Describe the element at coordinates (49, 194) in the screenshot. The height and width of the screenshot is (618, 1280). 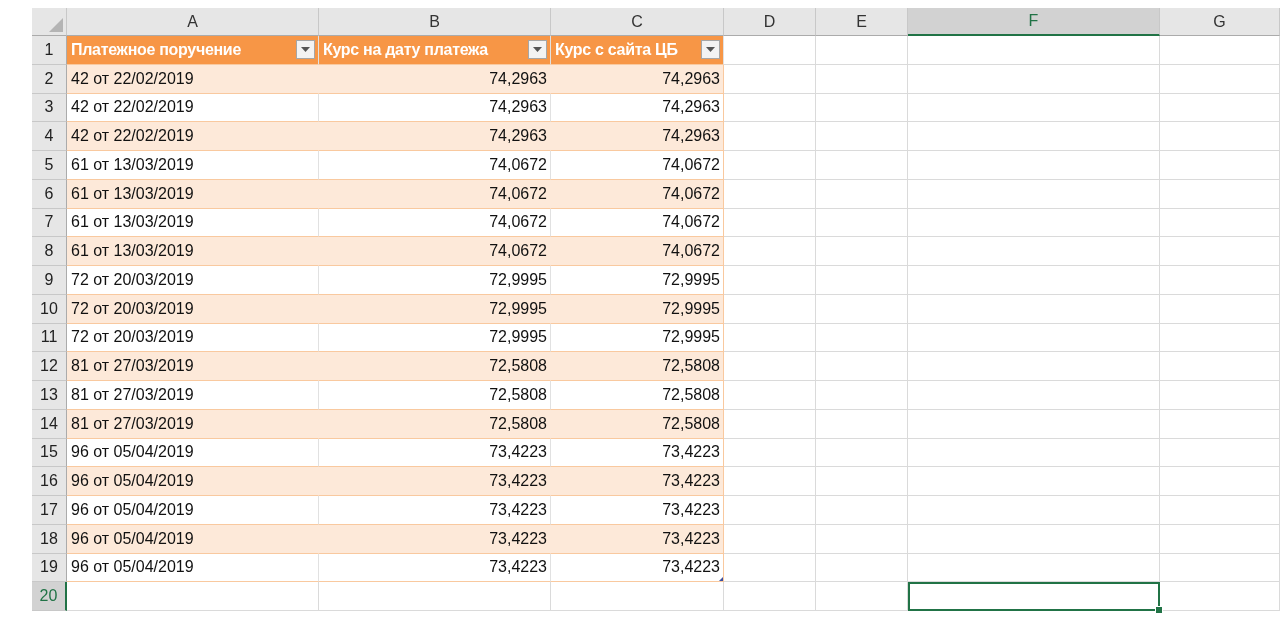
I see `row-header: 6` at that location.